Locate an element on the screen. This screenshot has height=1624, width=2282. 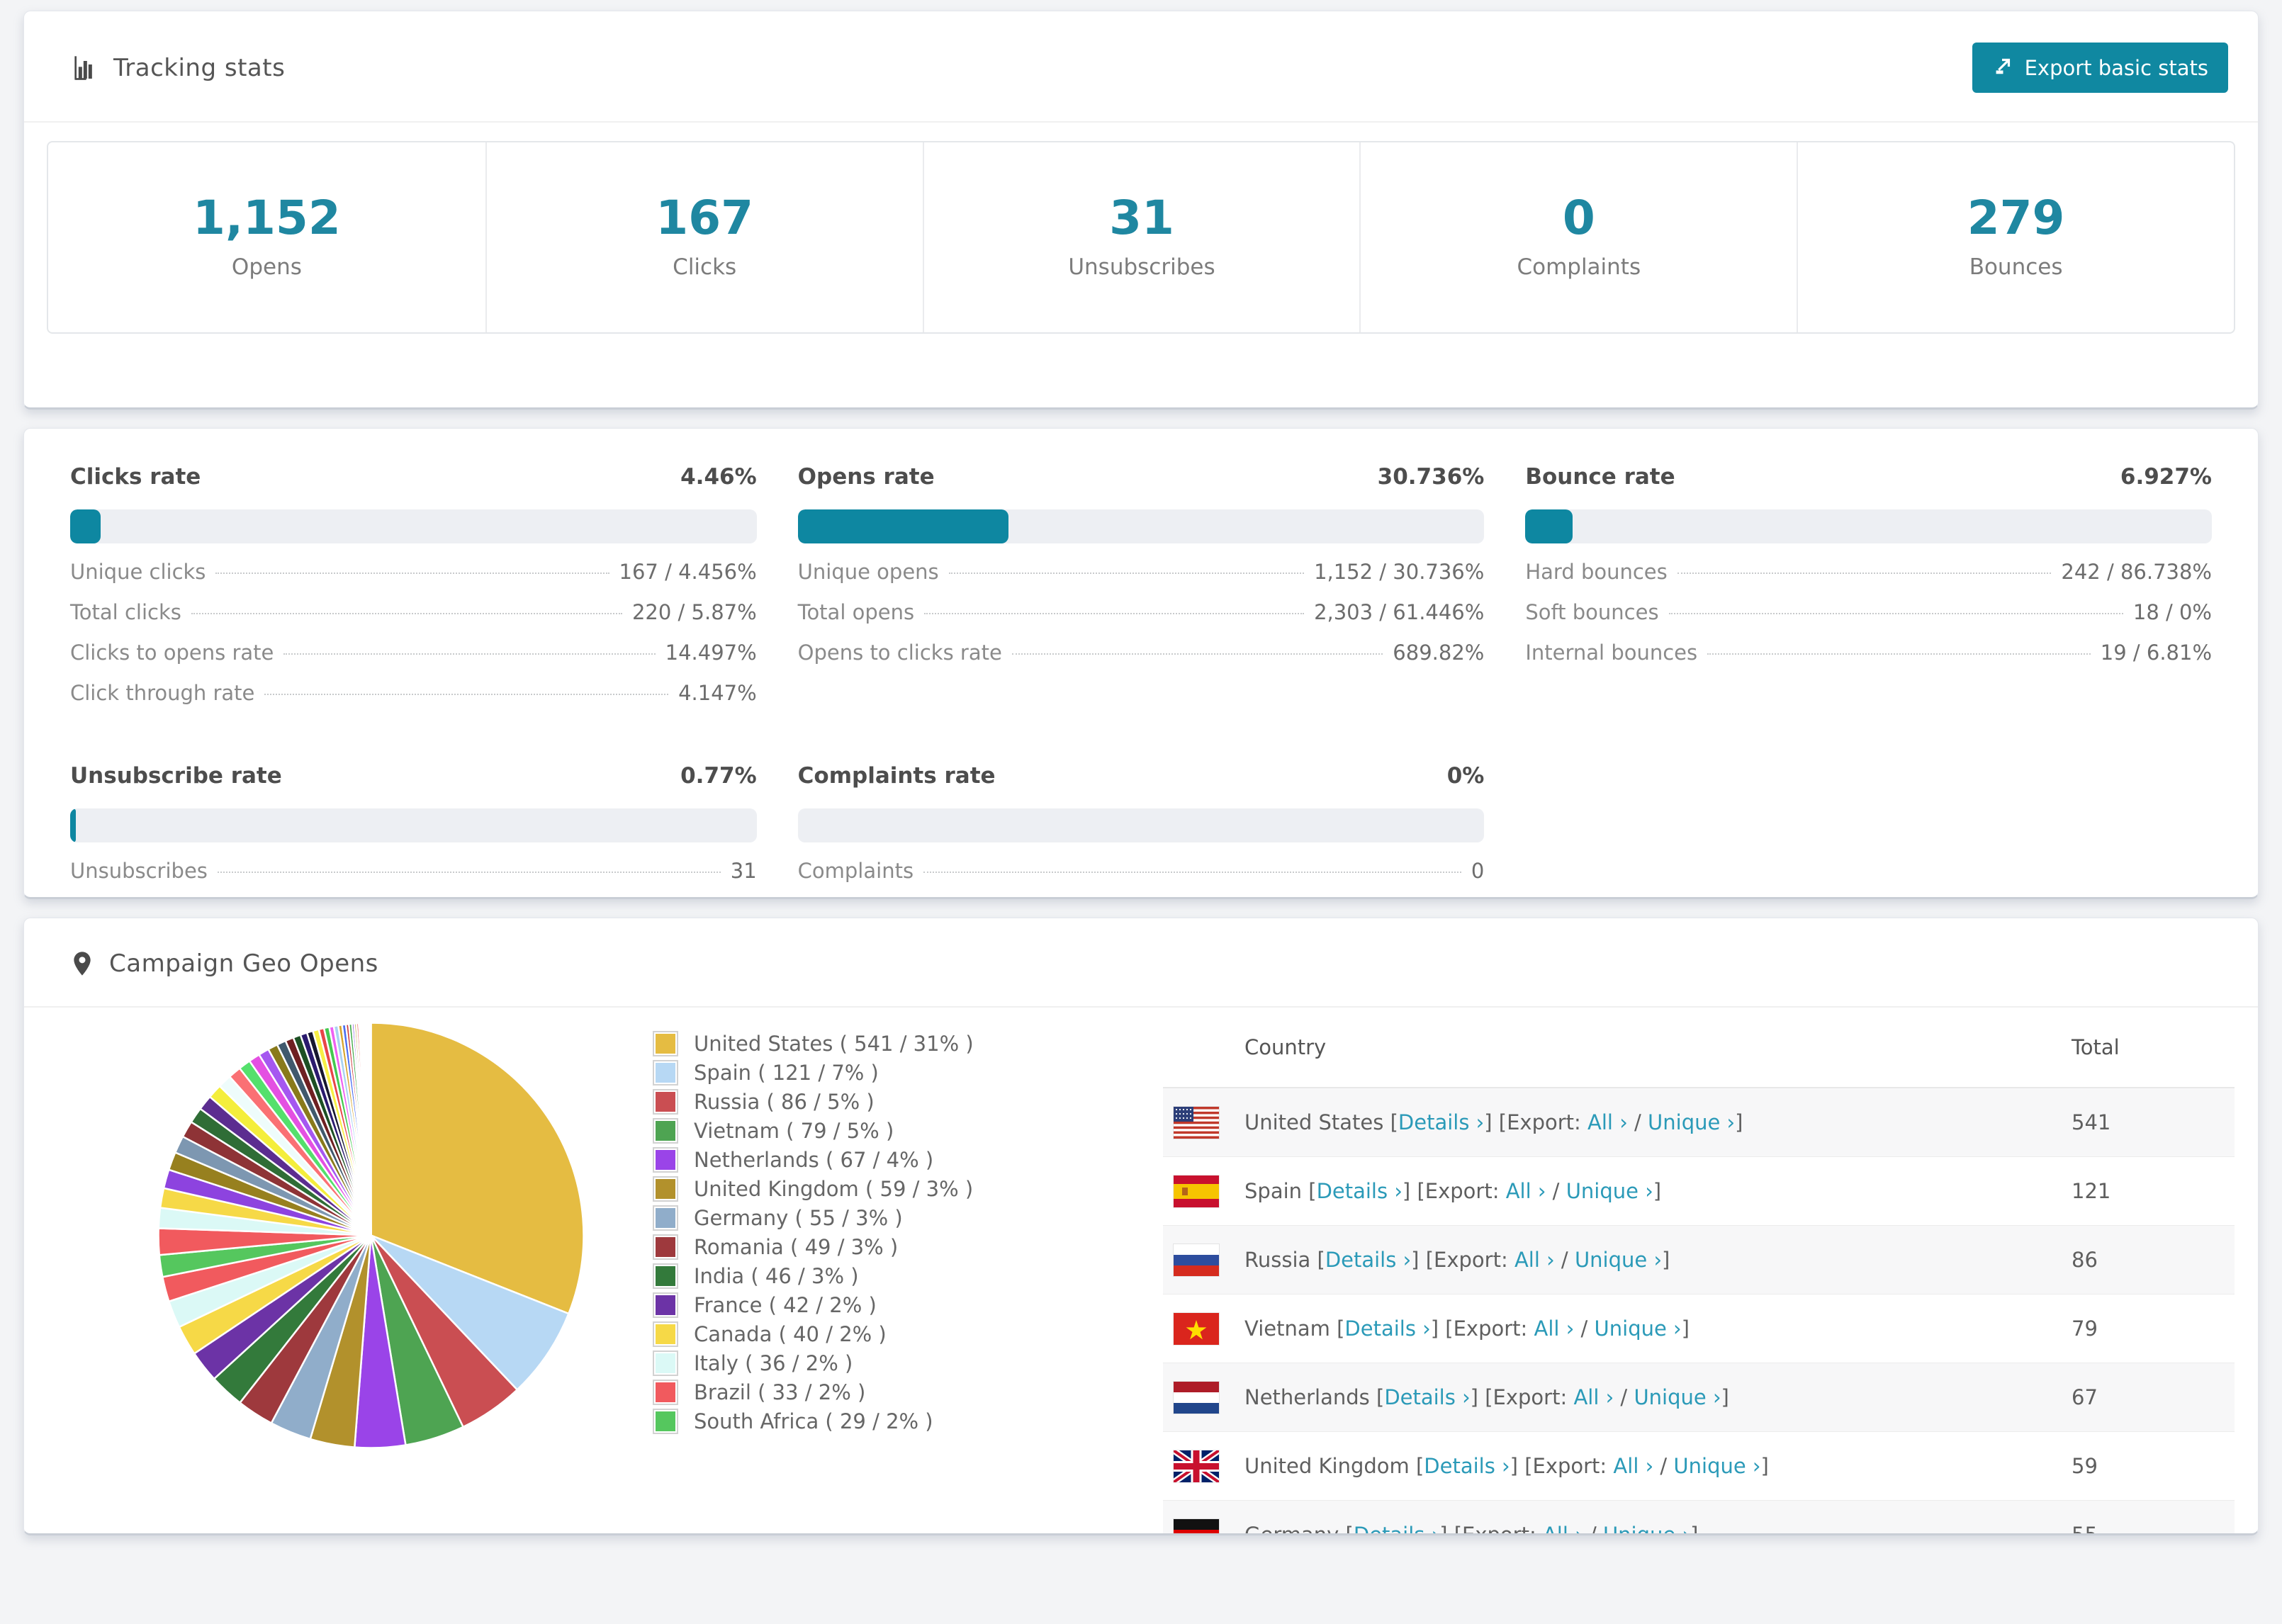
rate-block-complaints: Complaints rate 0% Complaints 0 is located at coordinates (1141, 823).